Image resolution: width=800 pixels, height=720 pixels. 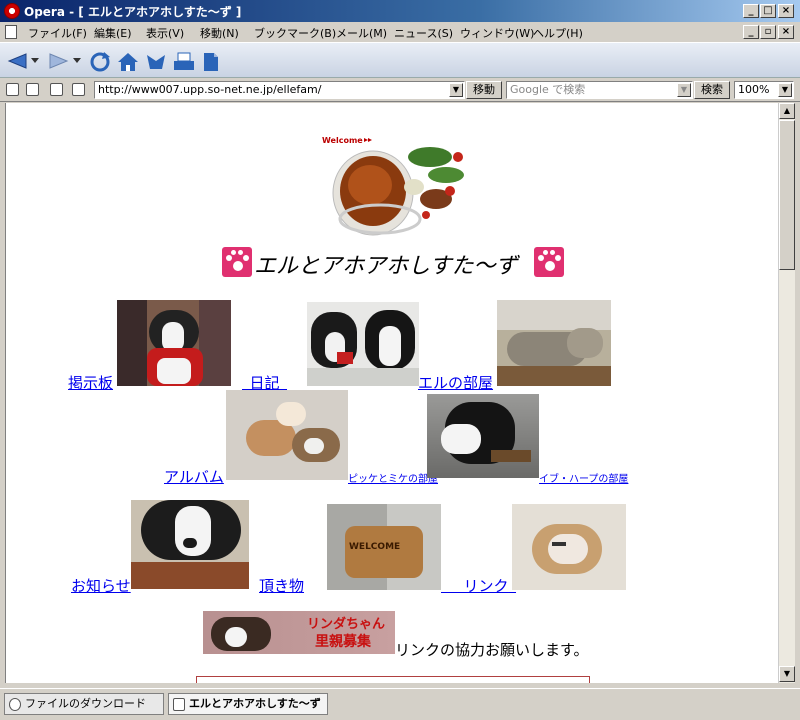 What do you see at coordinates (100, 62) in the screenshot?
I see `reload-icon` at bounding box center [100, 62].